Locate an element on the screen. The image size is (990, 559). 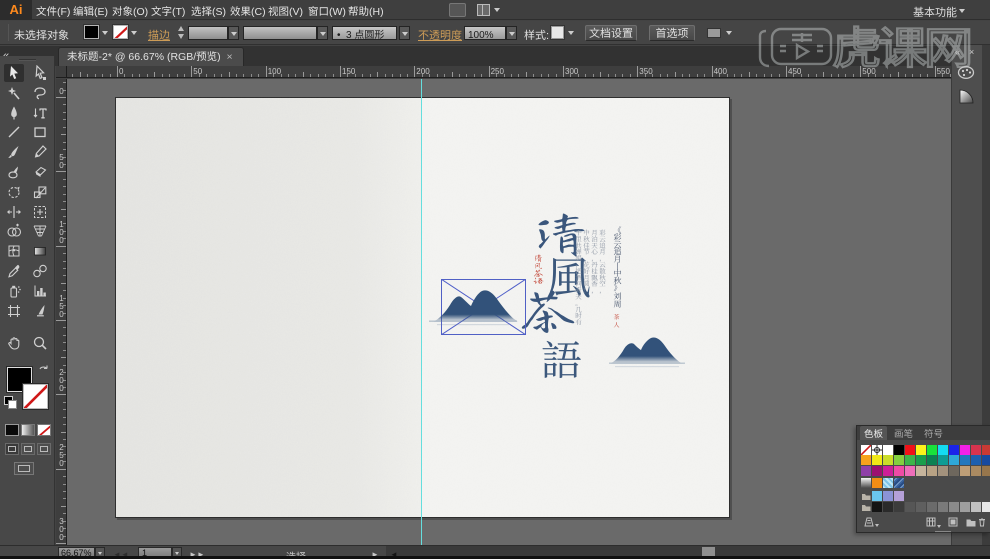
svg-text: 虎课网 is located at coordinates (901, 47).